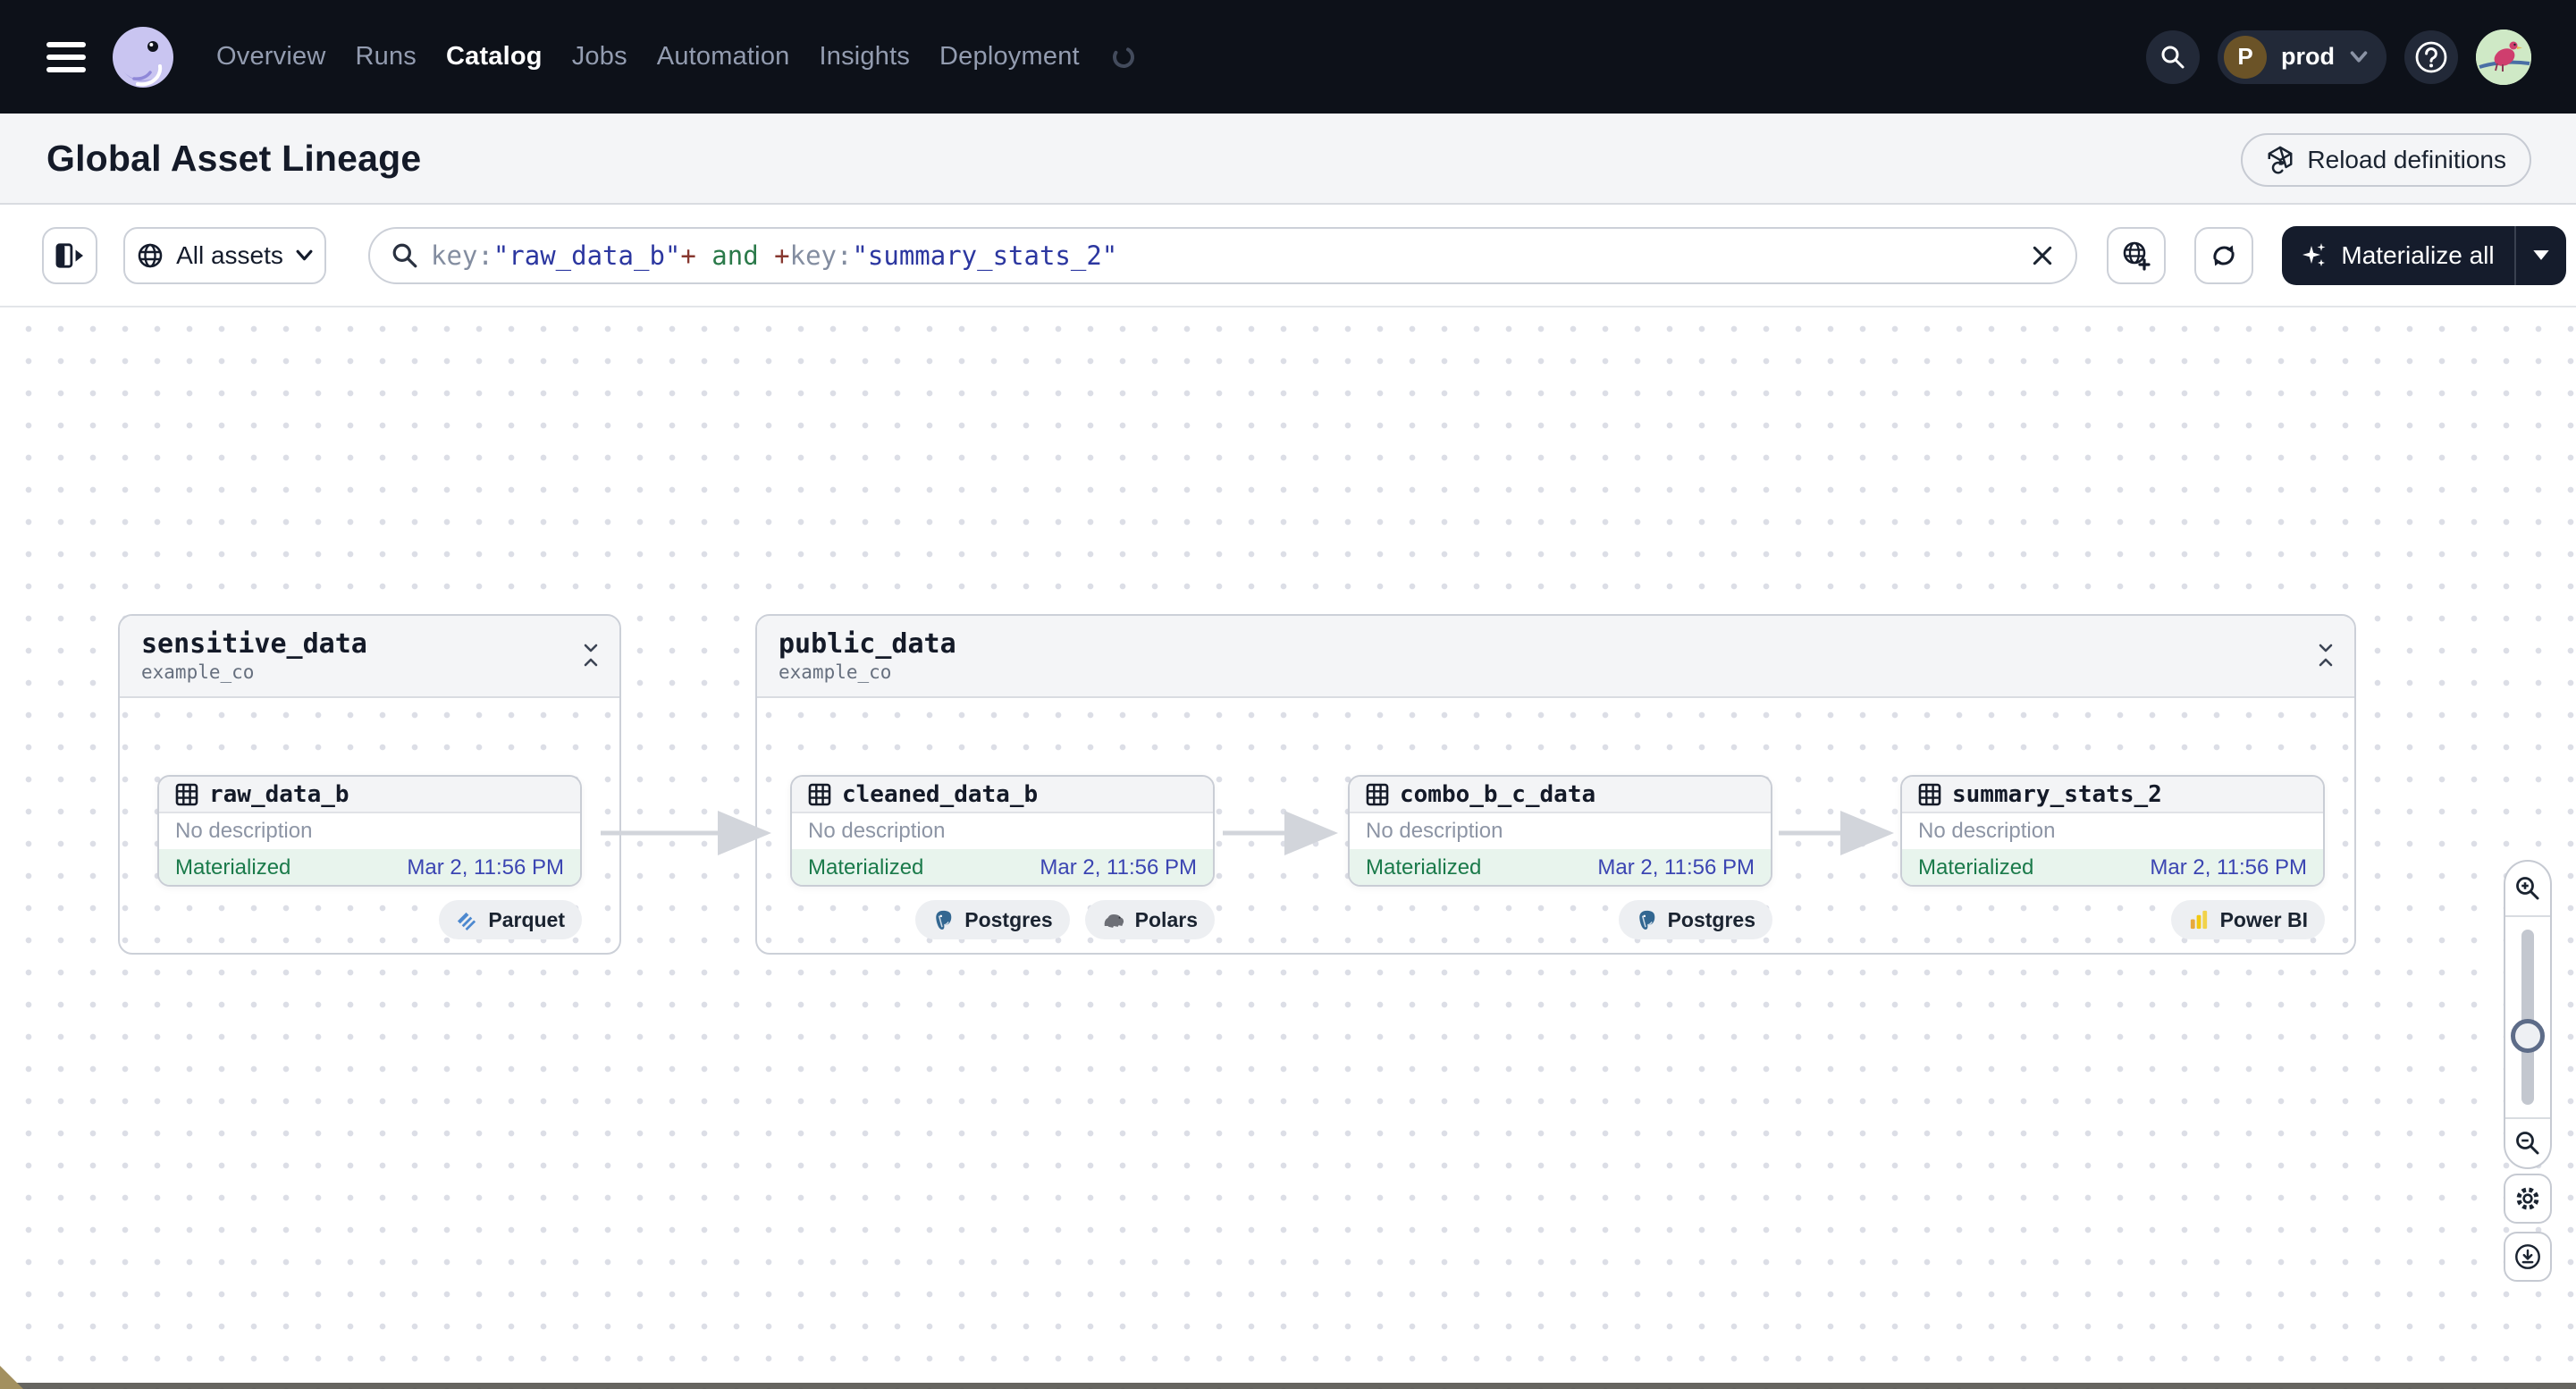 The width and height of the screenshot is (2576, 1389). I want to click on zoom-out-icon, so click(2528, 1143).